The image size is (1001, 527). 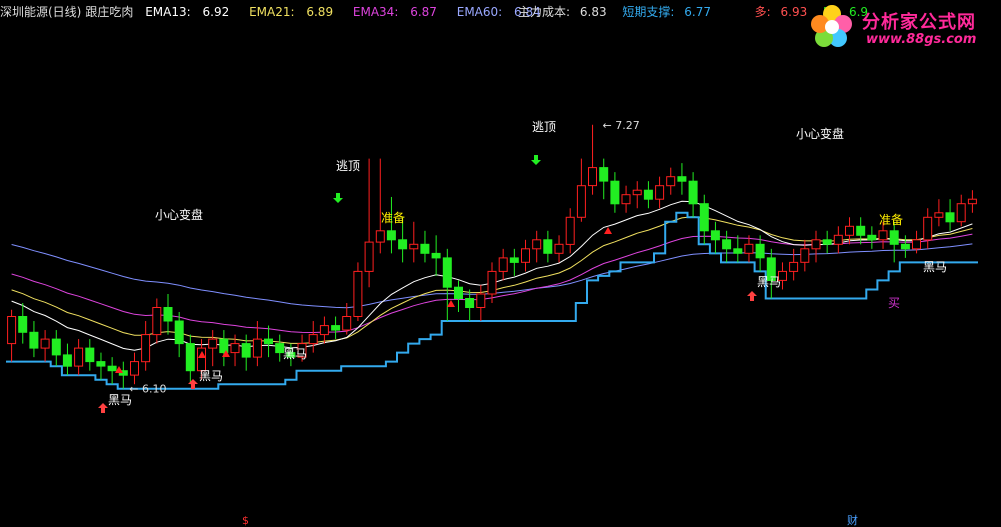 What do you see at coordinates (852, 520) in the screenshot?
I see `bottom-mark-wealth: 财` at bounding box center [852, 520].